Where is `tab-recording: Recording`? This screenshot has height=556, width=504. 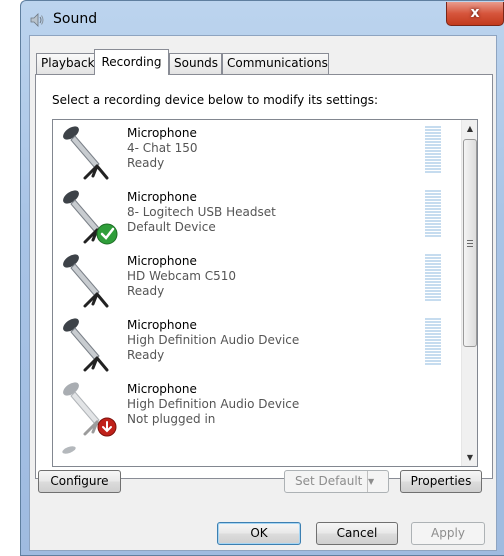 tab-recording: Recording is located at coordinates (131, 62).